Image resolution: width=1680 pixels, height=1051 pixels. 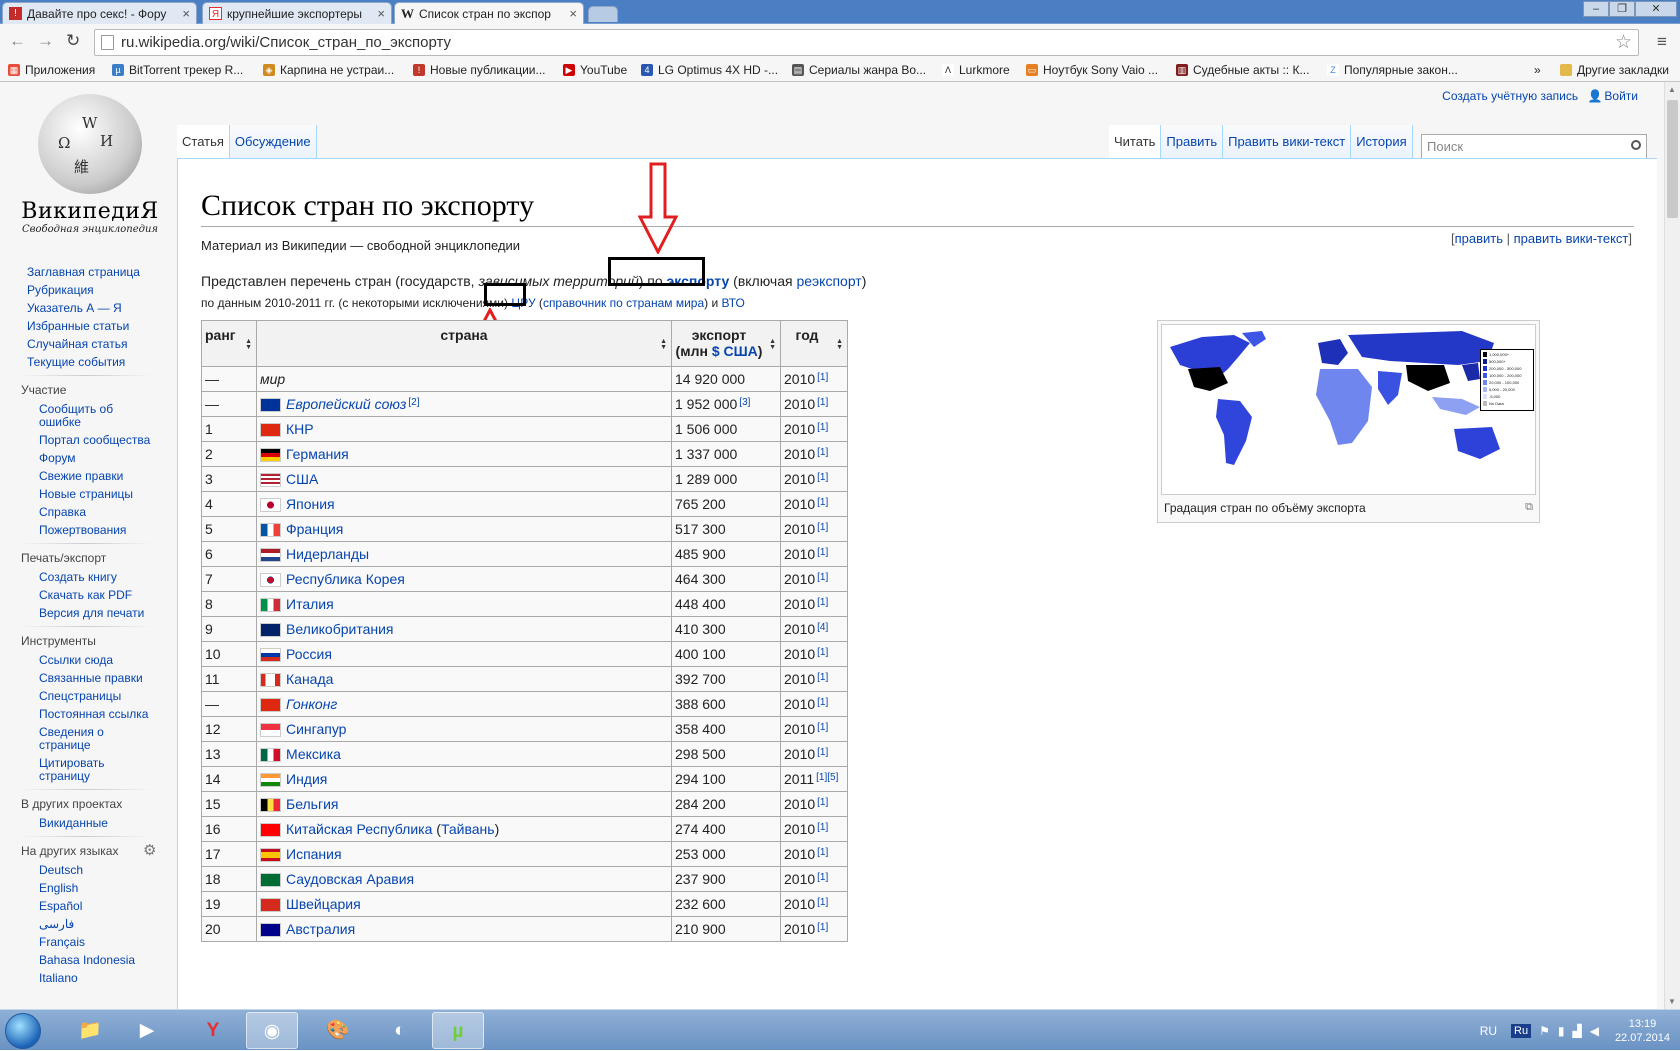 I want to click on yandex-browser-icon: Y, so click(x=213, y=1030).